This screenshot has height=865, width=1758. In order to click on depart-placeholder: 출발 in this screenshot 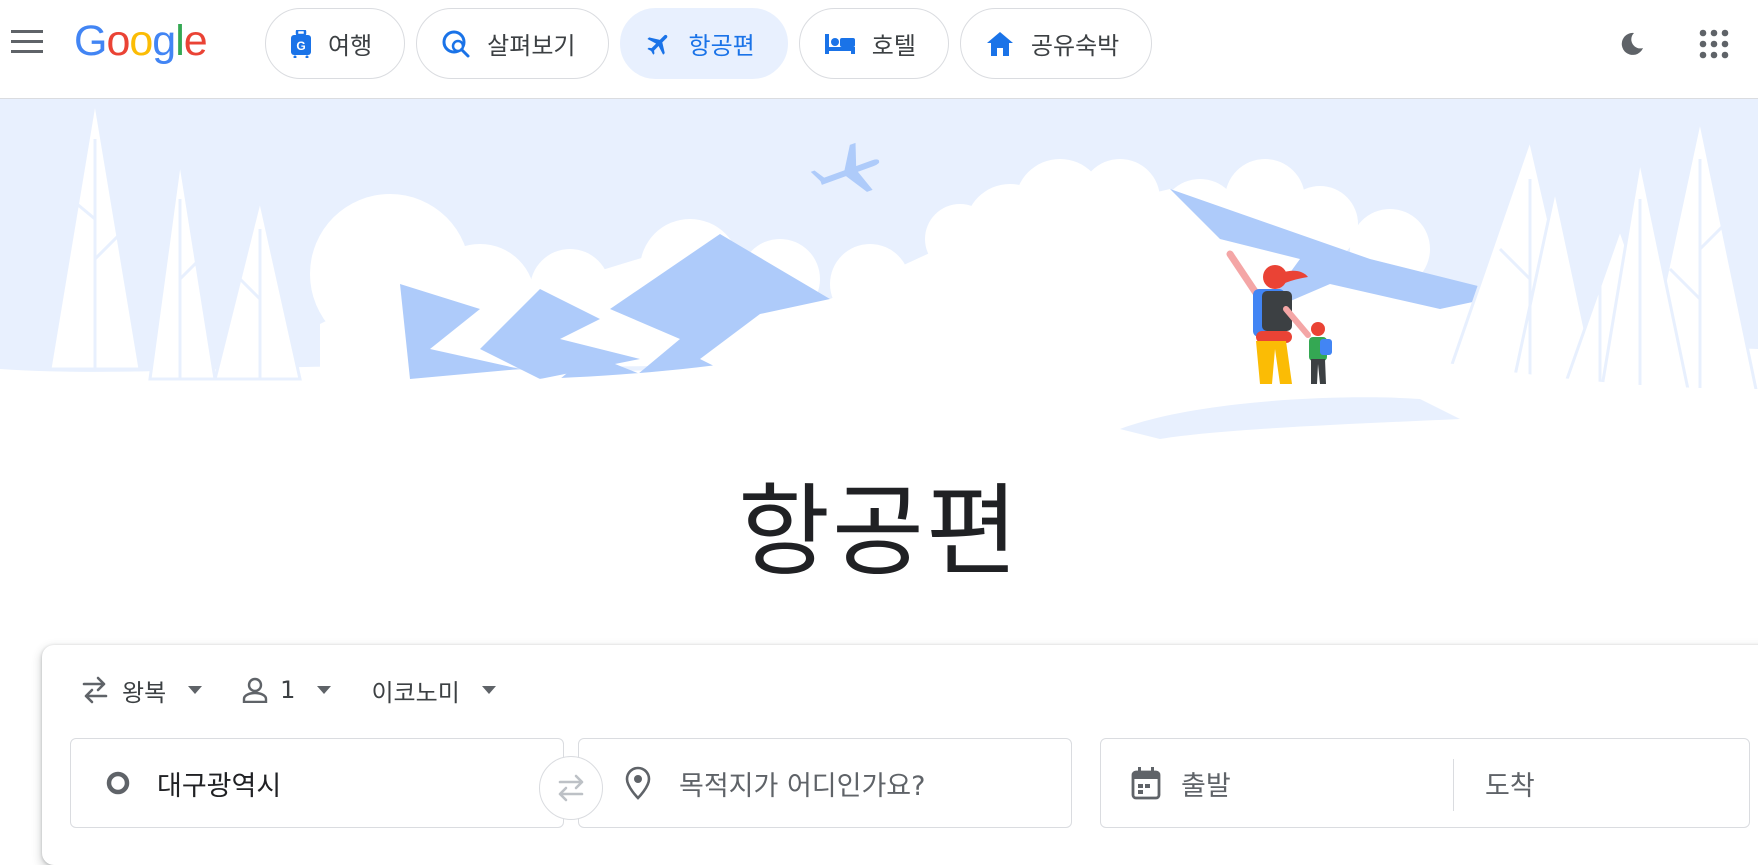, I will do `click(1206, 786)`.